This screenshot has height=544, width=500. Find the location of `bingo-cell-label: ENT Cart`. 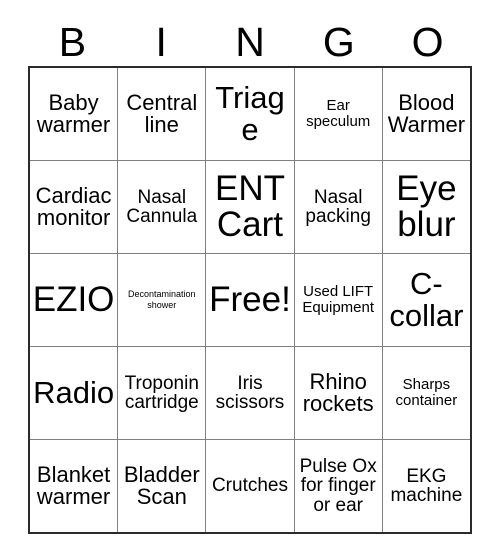

bingo-cell-label: ENT Cart is located at coordinates (249, 206).